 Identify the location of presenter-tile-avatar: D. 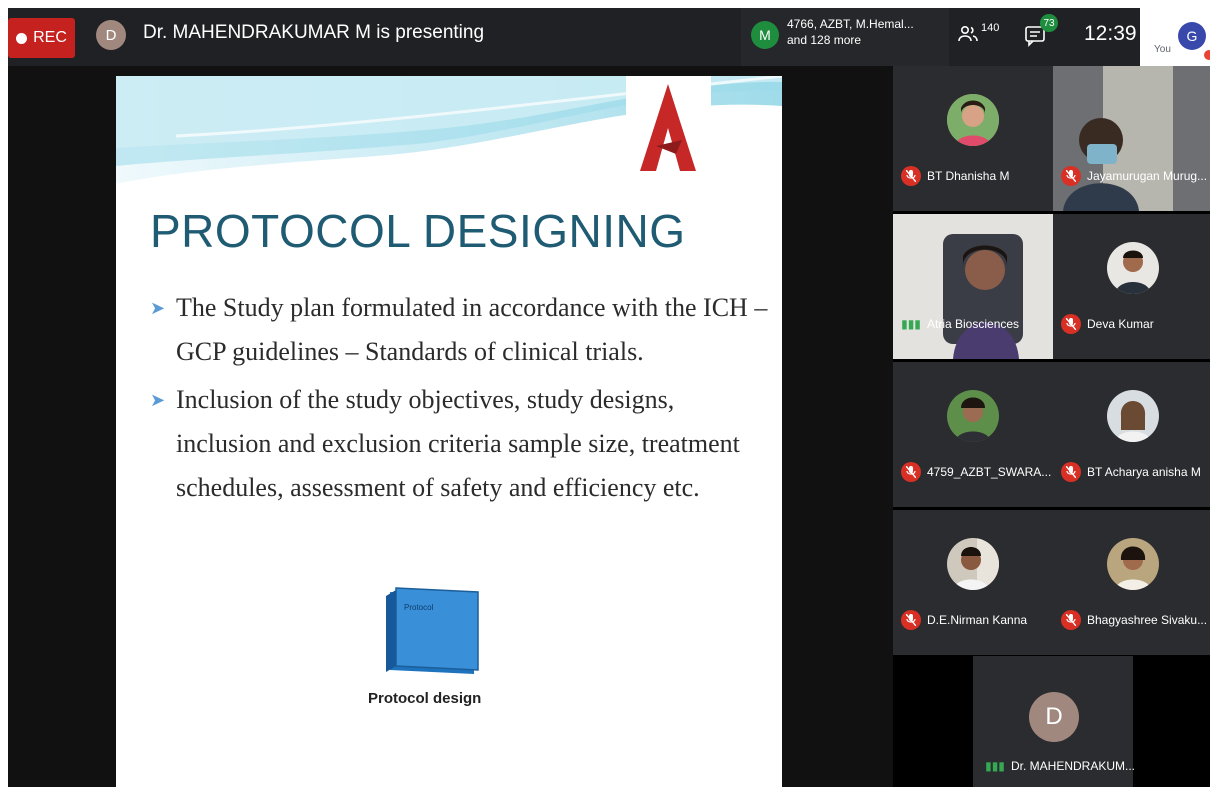
(1054, 717).